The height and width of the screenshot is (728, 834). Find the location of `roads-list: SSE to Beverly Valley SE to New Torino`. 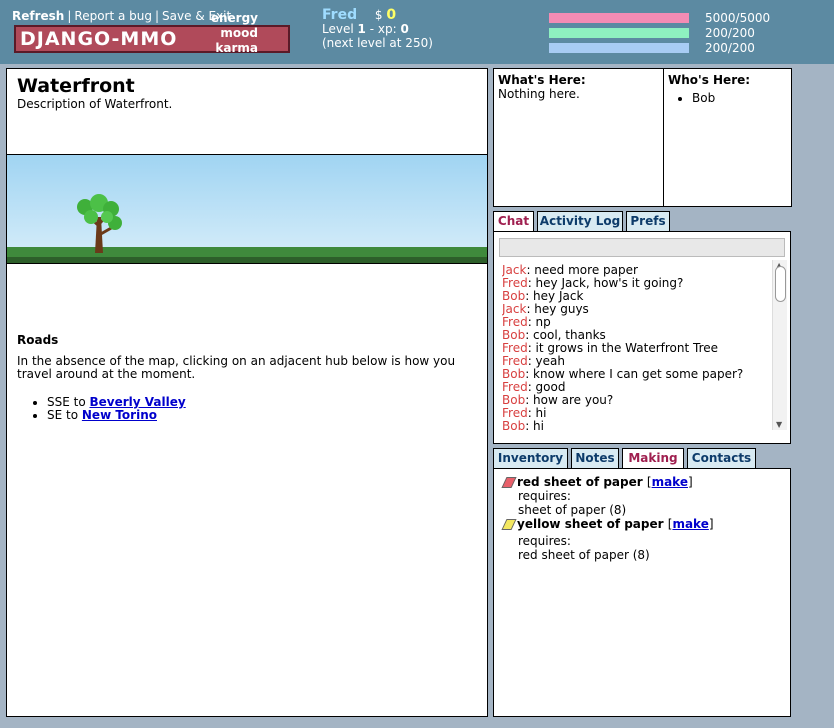

roads-list: SSE to Beverly Valley SE to New Torino is located at coordinates (262, 409).